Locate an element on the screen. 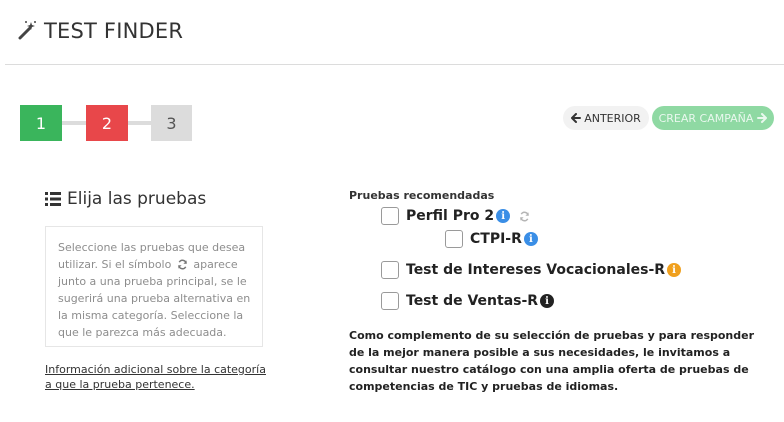 Image resolution: width=784 pixels, height=422 pixels. test-name: Test de Intereses Vocacionales-R is located at coordinates (536, 270).